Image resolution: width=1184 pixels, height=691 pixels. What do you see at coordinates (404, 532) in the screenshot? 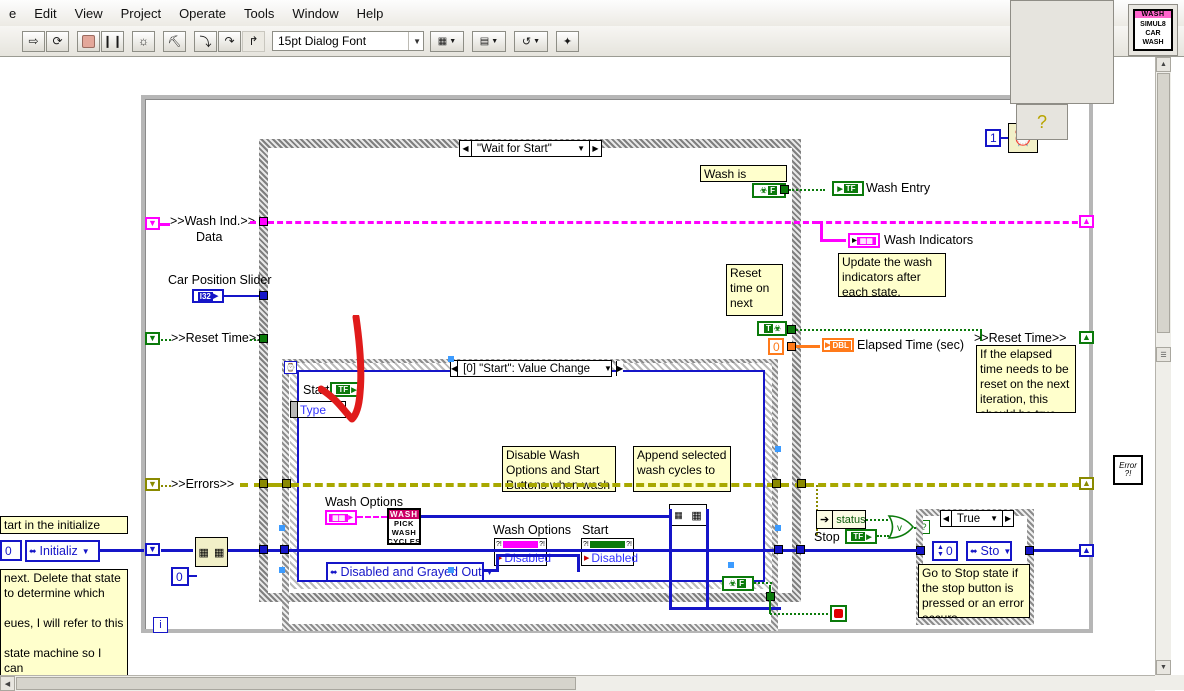
I see `subvi-line-2: WASH` at bounding box center [404, 532].